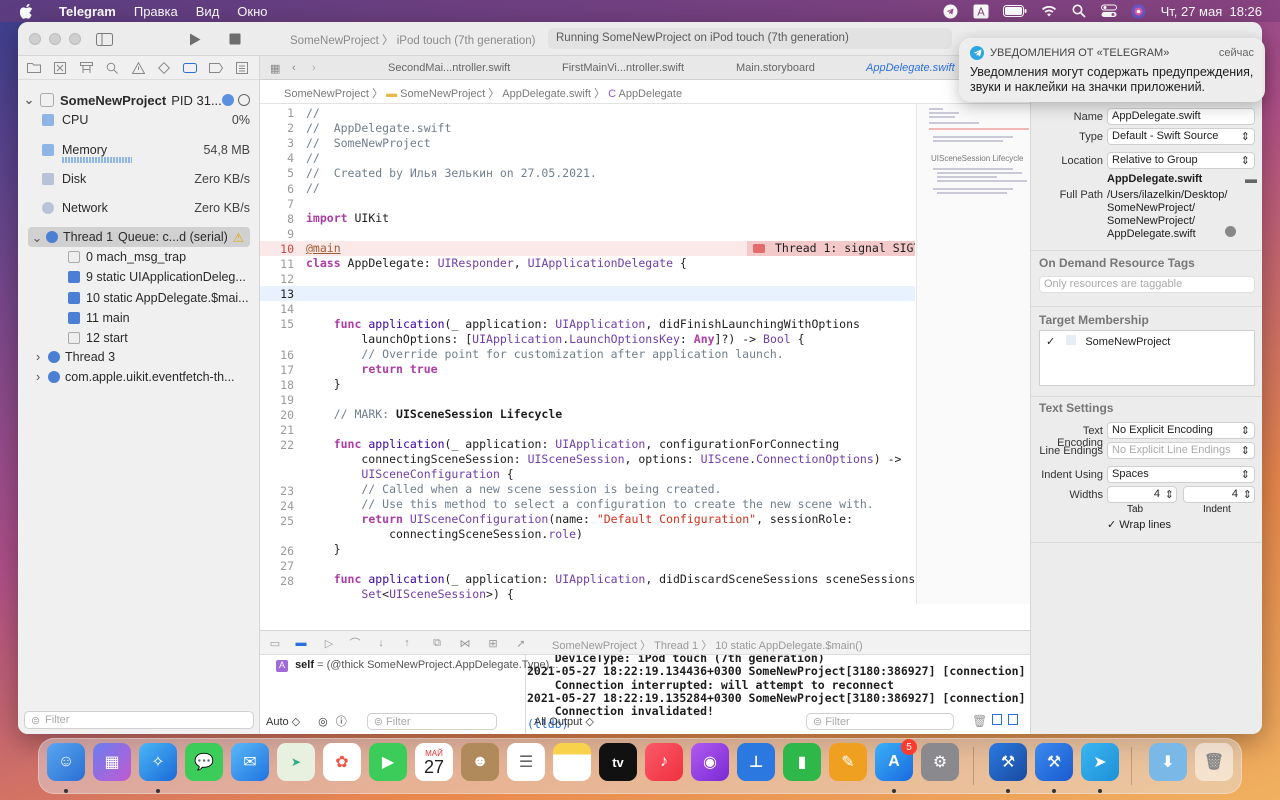 Image resolution: width=1280 pixels, height=800 pixels. Describe the element at coordinates (341, 721) in the screenshot. I see `info-icon: ⓘ` at that location.